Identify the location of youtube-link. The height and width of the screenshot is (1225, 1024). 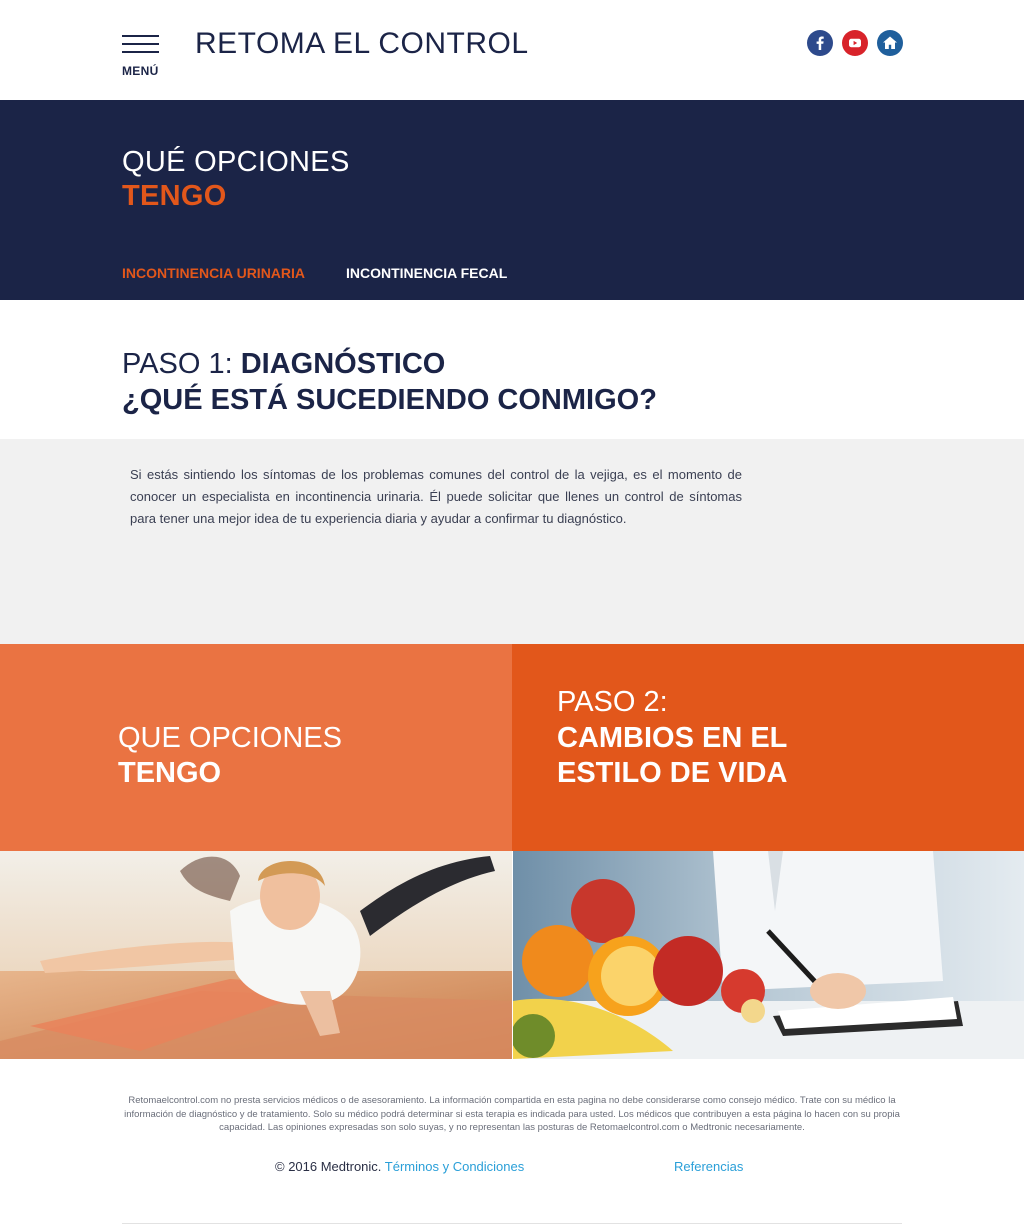
(855, 43).